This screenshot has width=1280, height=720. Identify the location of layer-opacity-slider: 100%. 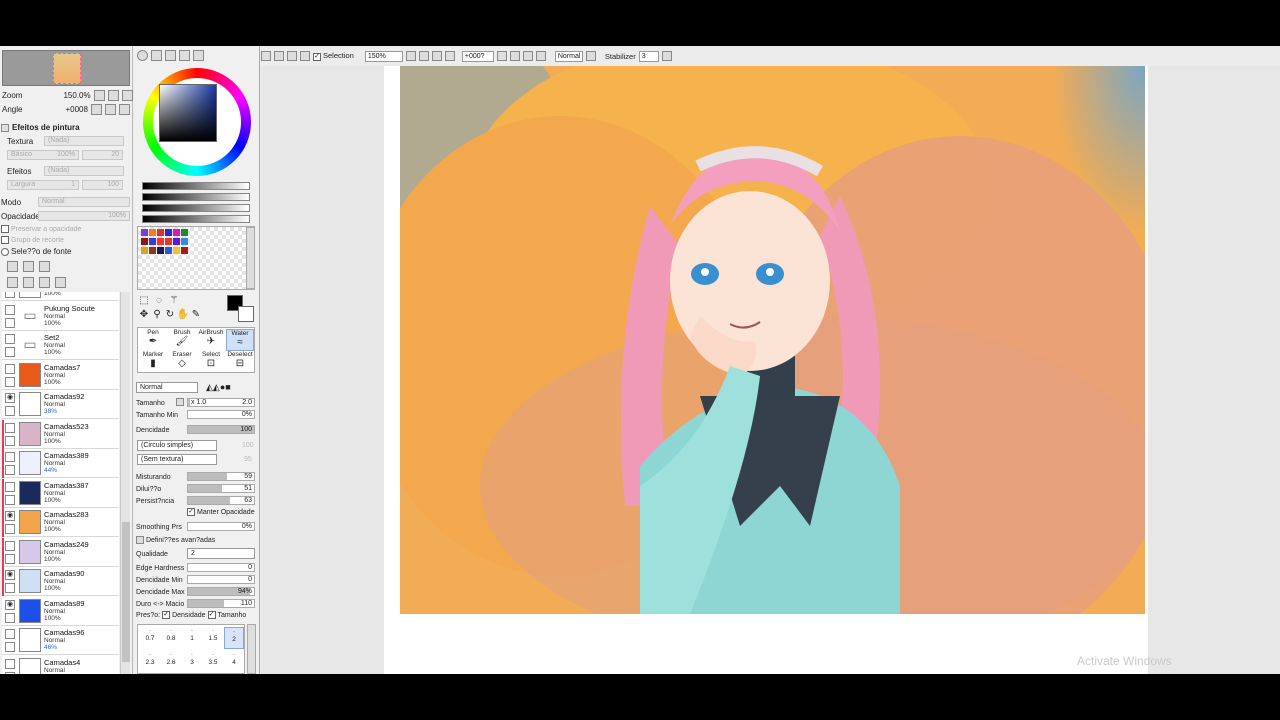
(84, 216).